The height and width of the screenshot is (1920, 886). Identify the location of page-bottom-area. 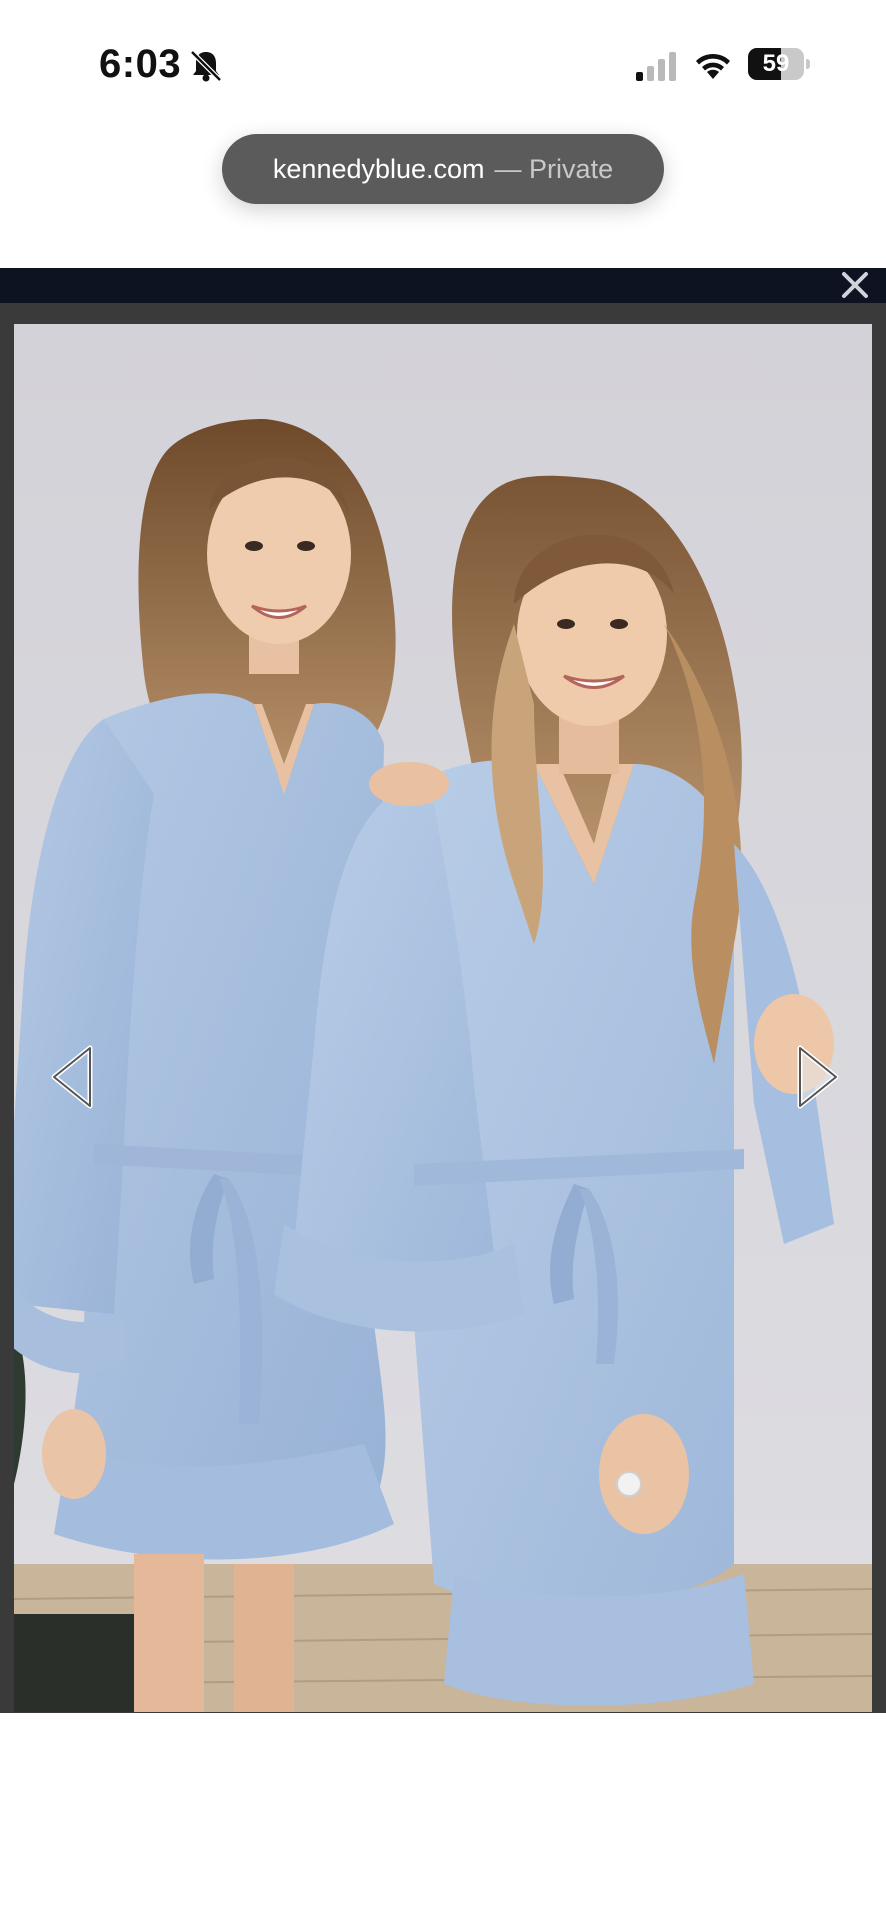
(443, 1816).